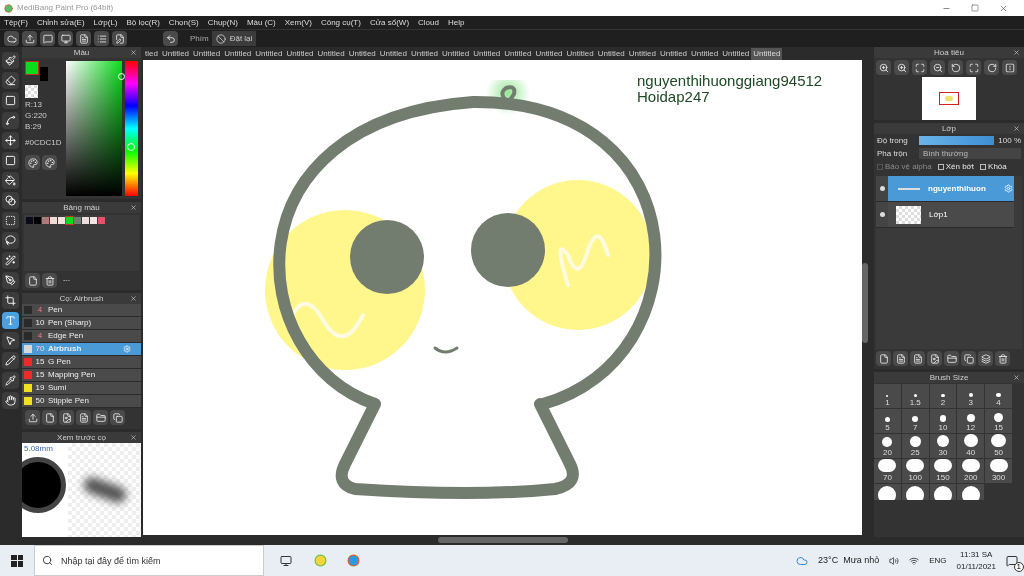 The image size is (1024, 576). Describe the element at coordinates (914, 560) in the screenshot. I see `wifi-icon` at that location.